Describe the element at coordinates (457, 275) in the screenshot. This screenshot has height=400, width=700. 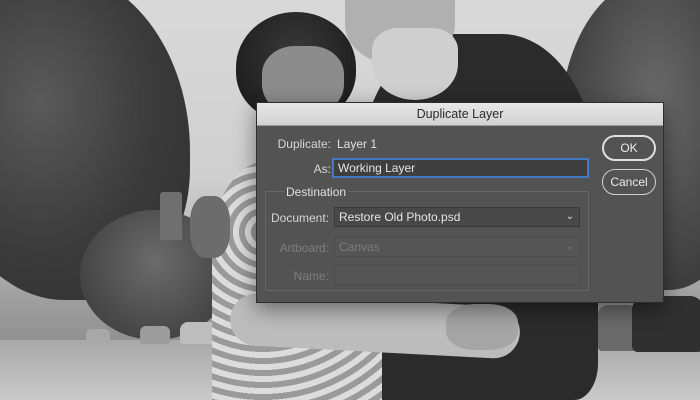
I see `name-input` at that location.